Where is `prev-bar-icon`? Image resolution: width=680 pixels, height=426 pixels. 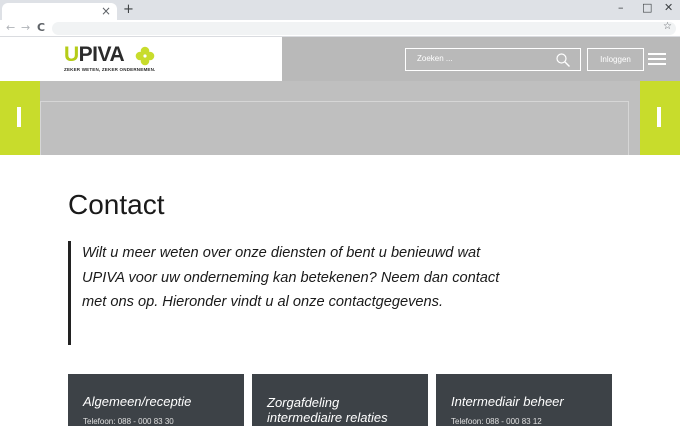 prev-bar-icon is located at coordinates (19, 117).